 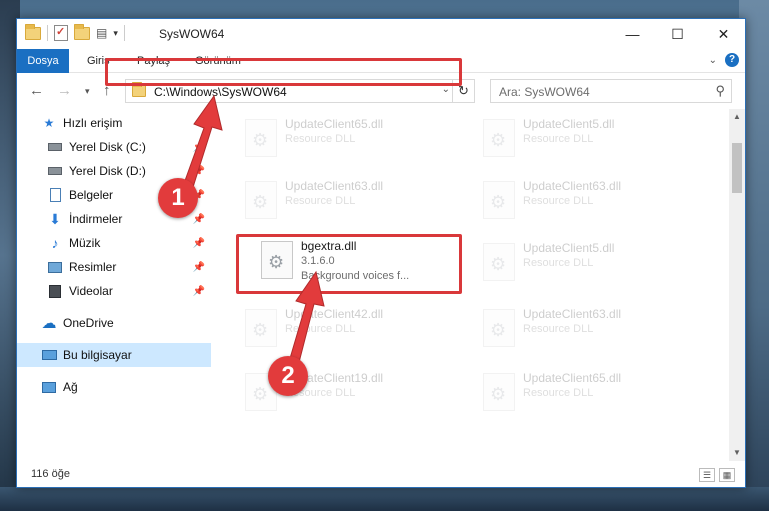 I want to click on step-1-badge: 1, so click(x=178, y=198).